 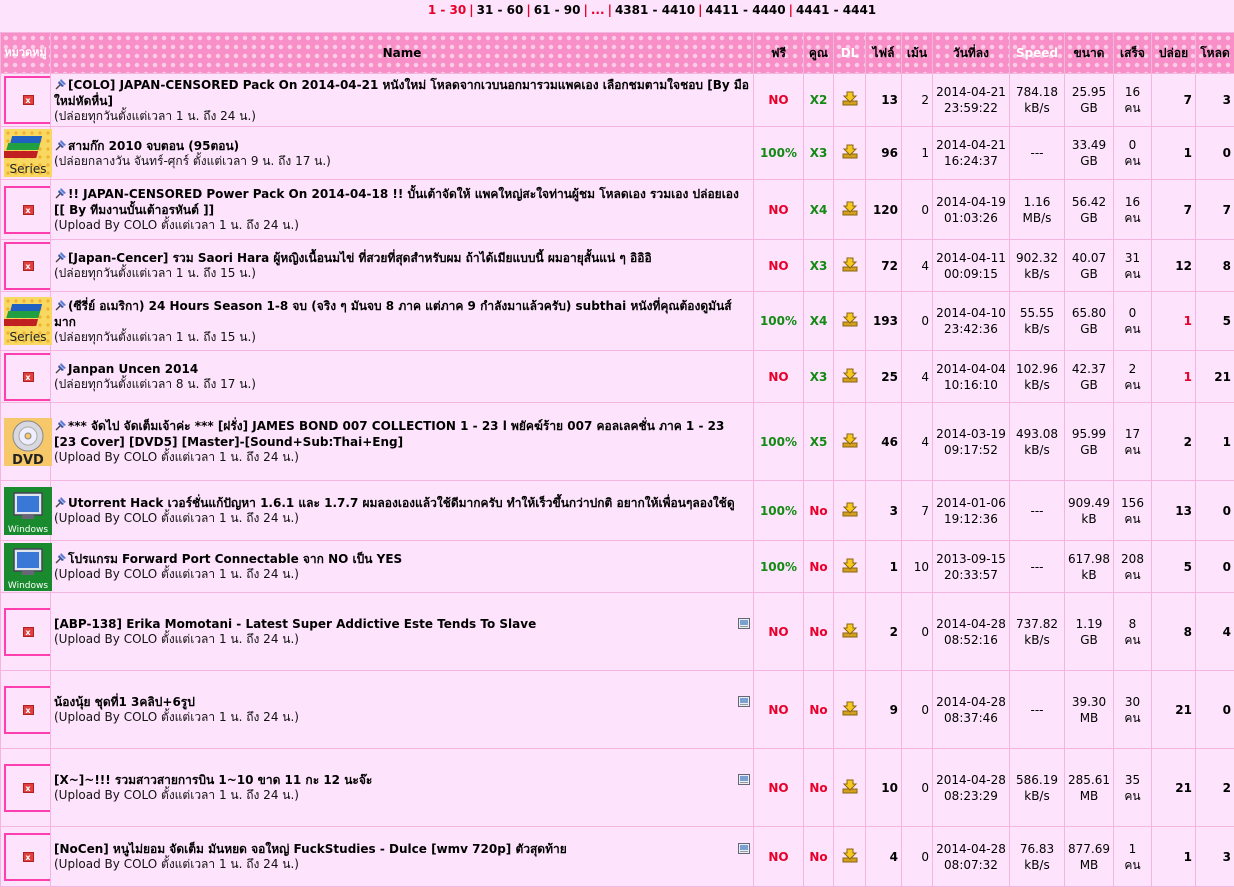 What do you see at coordinates (402, 702) in the screenshot?
I see `torrent-title: น้องนุ้ย ชุดที่1 3คลิป+6รูป` at bounding box center [402, 702].